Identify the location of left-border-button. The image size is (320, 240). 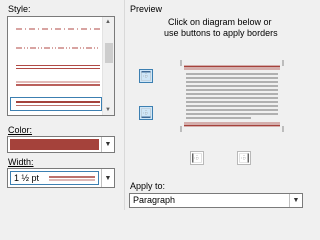
(197, 158).